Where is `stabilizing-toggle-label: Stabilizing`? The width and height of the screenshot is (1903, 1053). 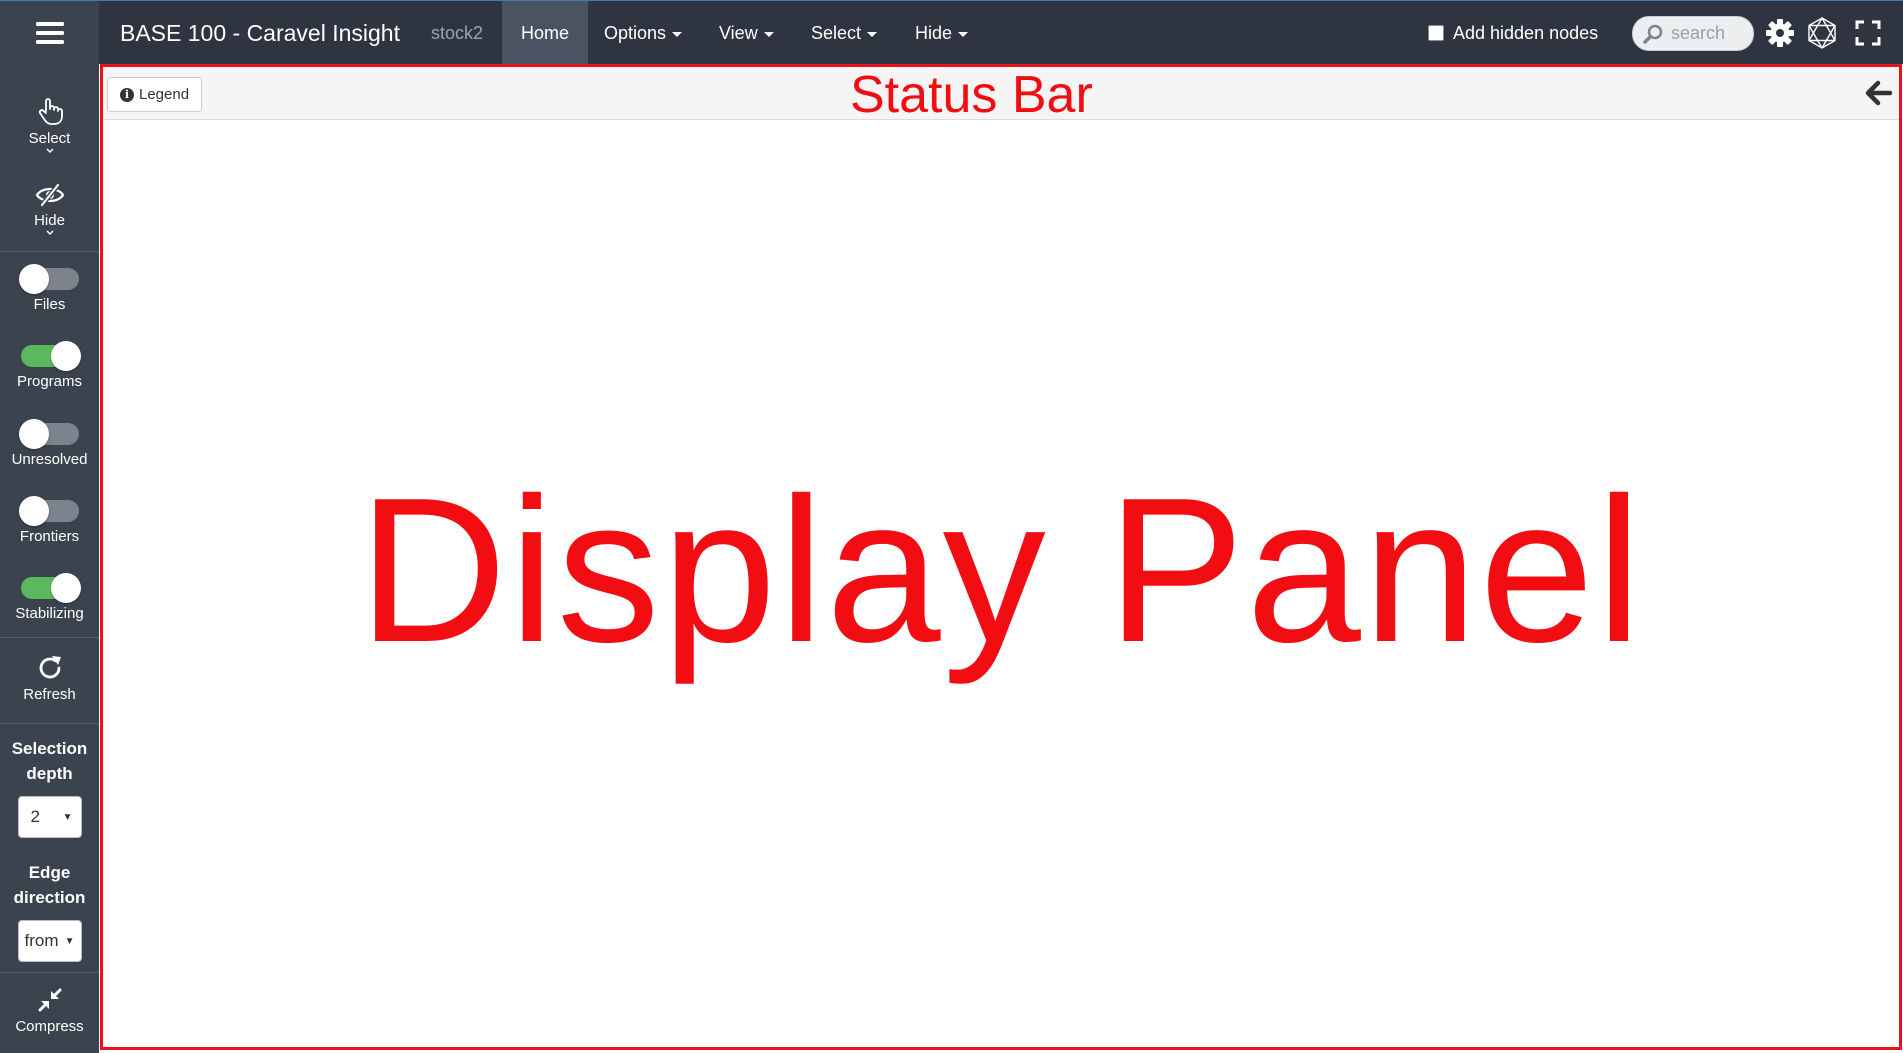 stabilizing-toggle-label: Stabilizing is located at coordinates (49, 613).